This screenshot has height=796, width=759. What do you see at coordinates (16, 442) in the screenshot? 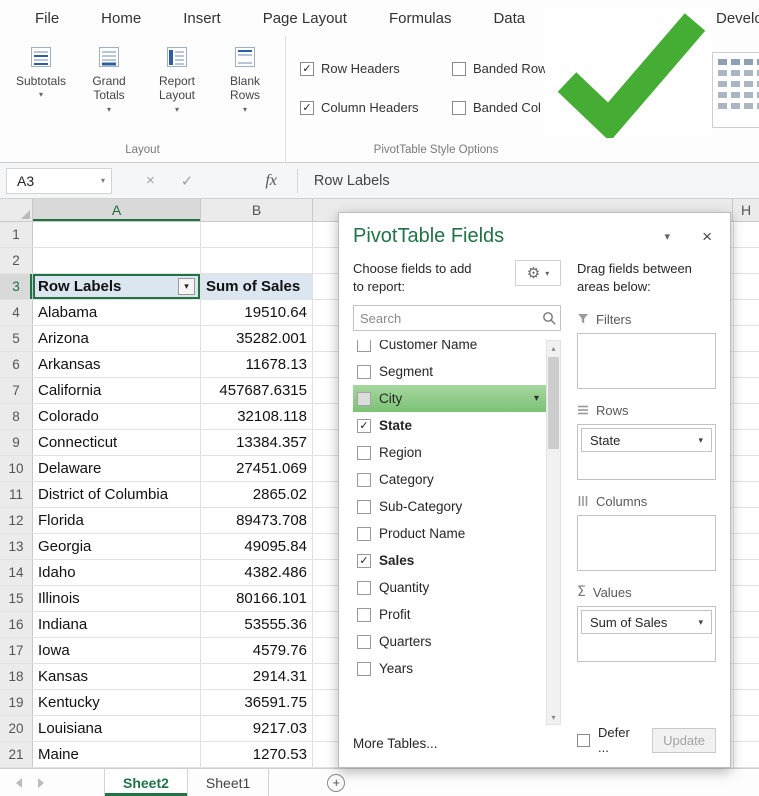
I see `row-header-9: 9` at bounding box center [16, 442].